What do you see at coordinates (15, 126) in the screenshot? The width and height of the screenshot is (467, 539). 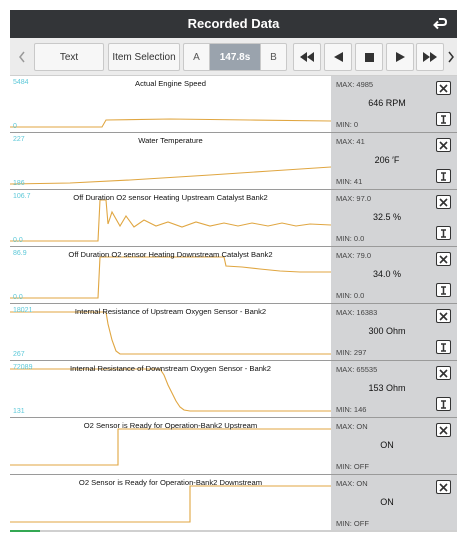 I see `axis-min-label: 0` at bounding box center [15, 126].